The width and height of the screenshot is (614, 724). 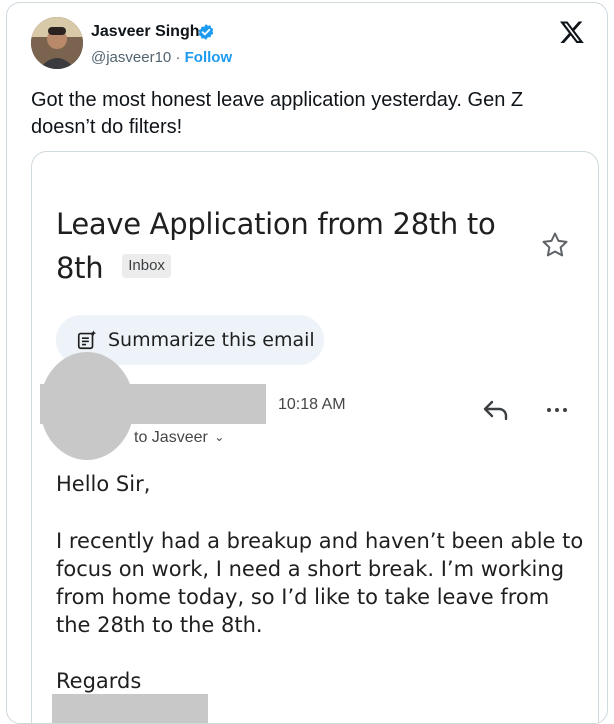 What do you see at coordinates (219, 437) in the screenshot?
I see `chevron-down-icon: ⌄` at bounding box center [219, 437].